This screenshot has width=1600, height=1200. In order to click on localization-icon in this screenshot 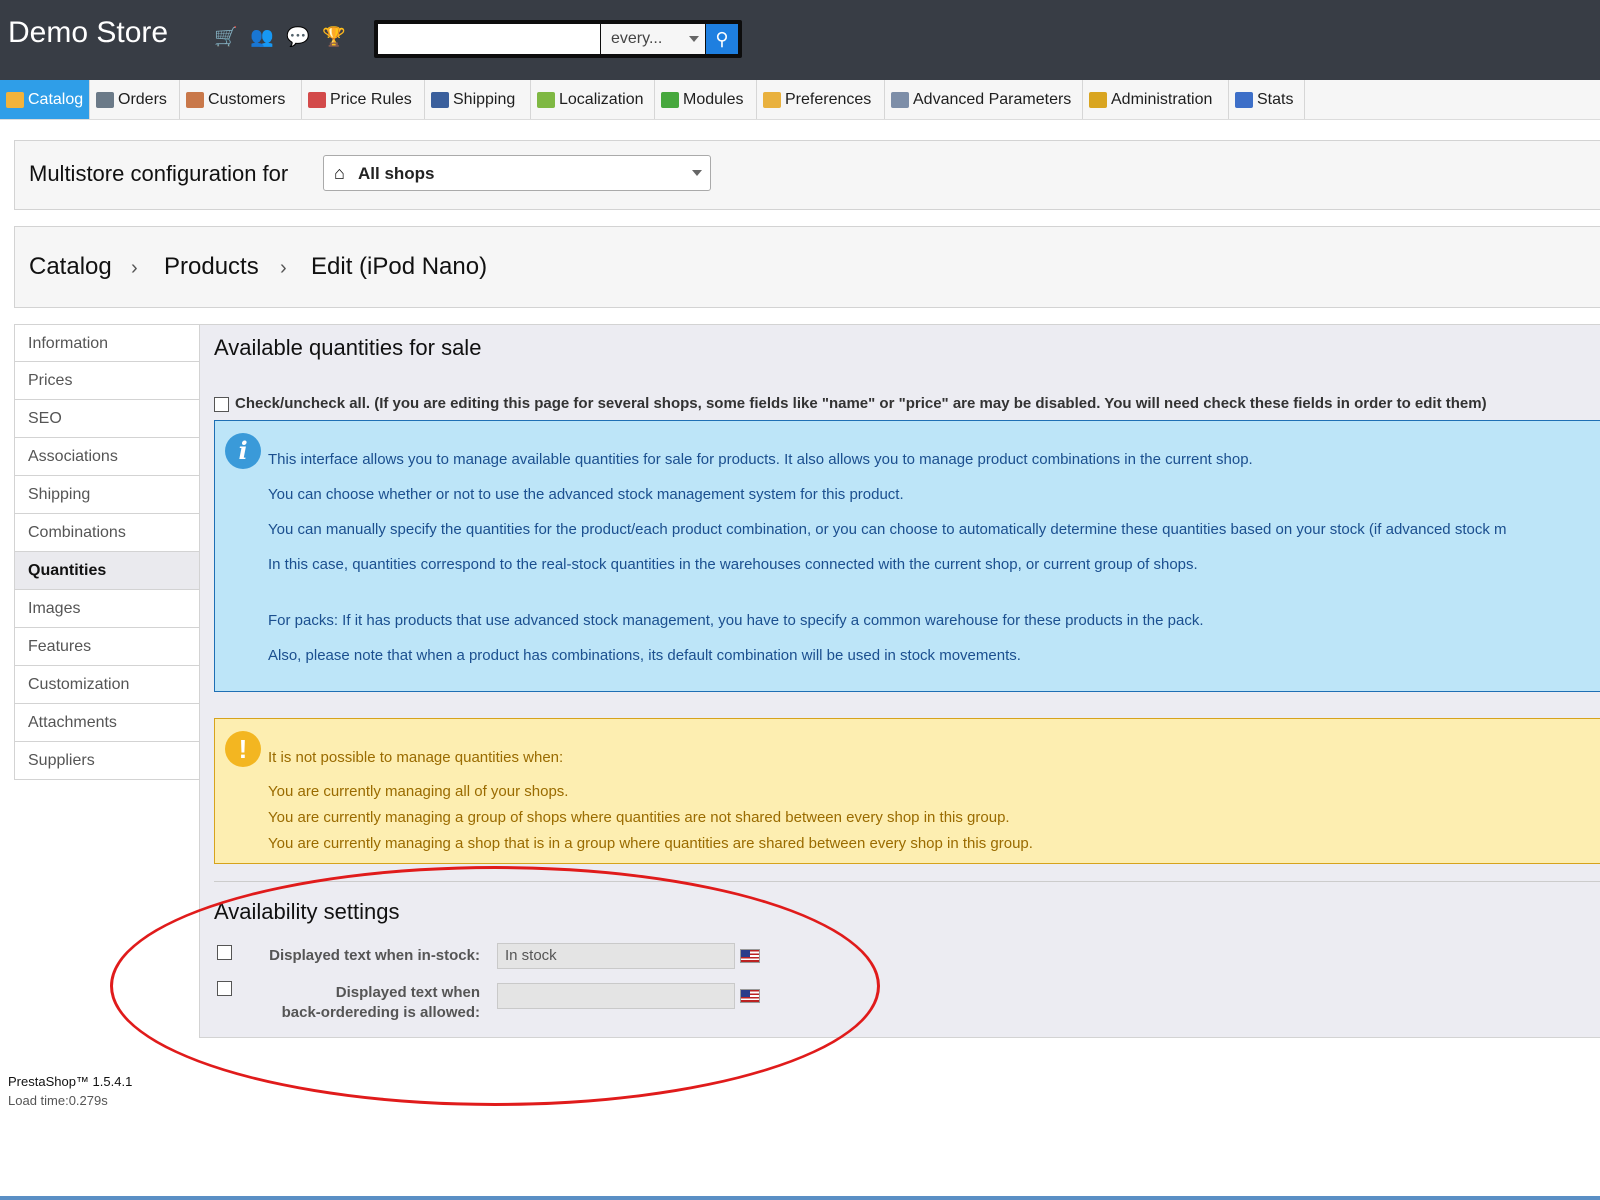, I will do `click(546, 99)`.